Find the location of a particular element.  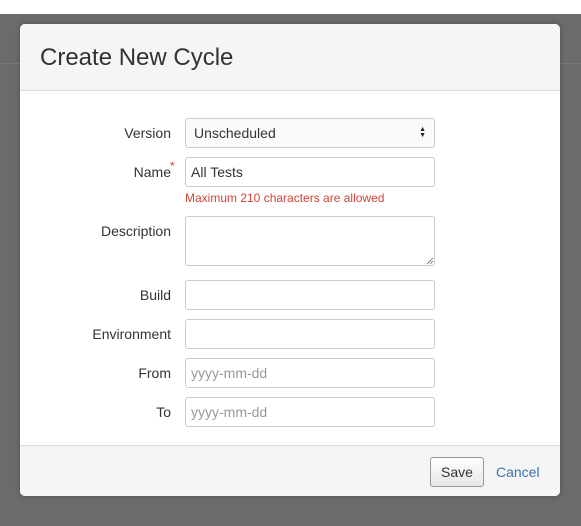

description-textarea is located at coordinates (310, 241).